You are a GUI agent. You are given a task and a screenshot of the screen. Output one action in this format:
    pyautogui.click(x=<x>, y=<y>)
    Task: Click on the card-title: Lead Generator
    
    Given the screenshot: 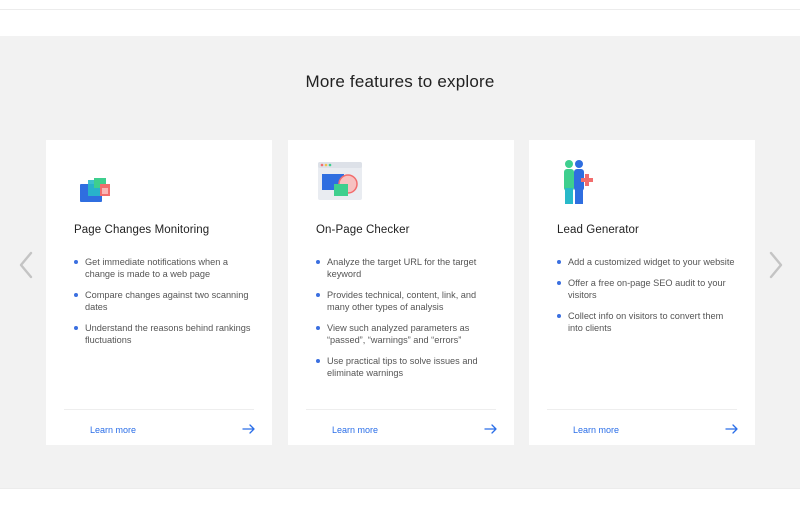 What is the action you would take?
    pyautogui.click(x=598, y=230)
    